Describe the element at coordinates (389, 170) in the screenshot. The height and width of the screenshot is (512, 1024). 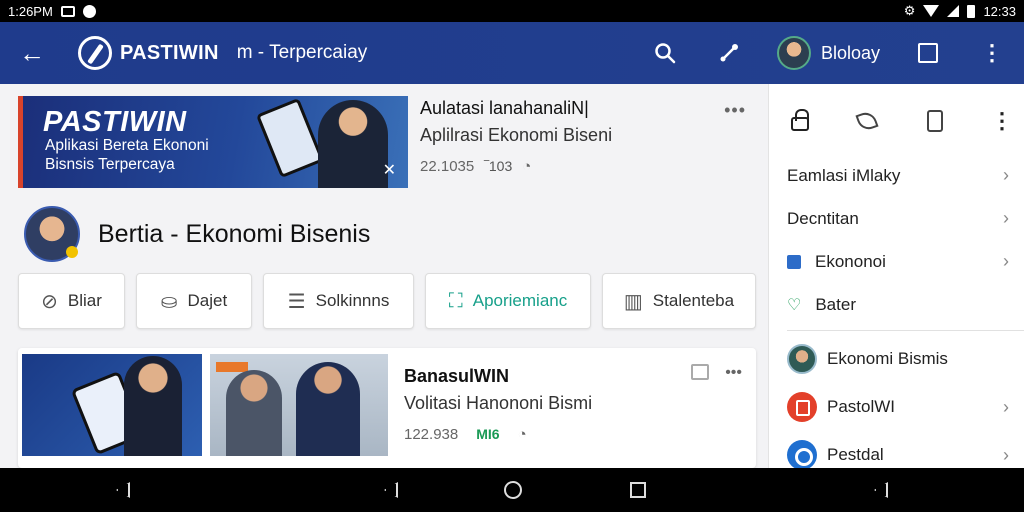
I see `expand-icon: ✕` at that location.